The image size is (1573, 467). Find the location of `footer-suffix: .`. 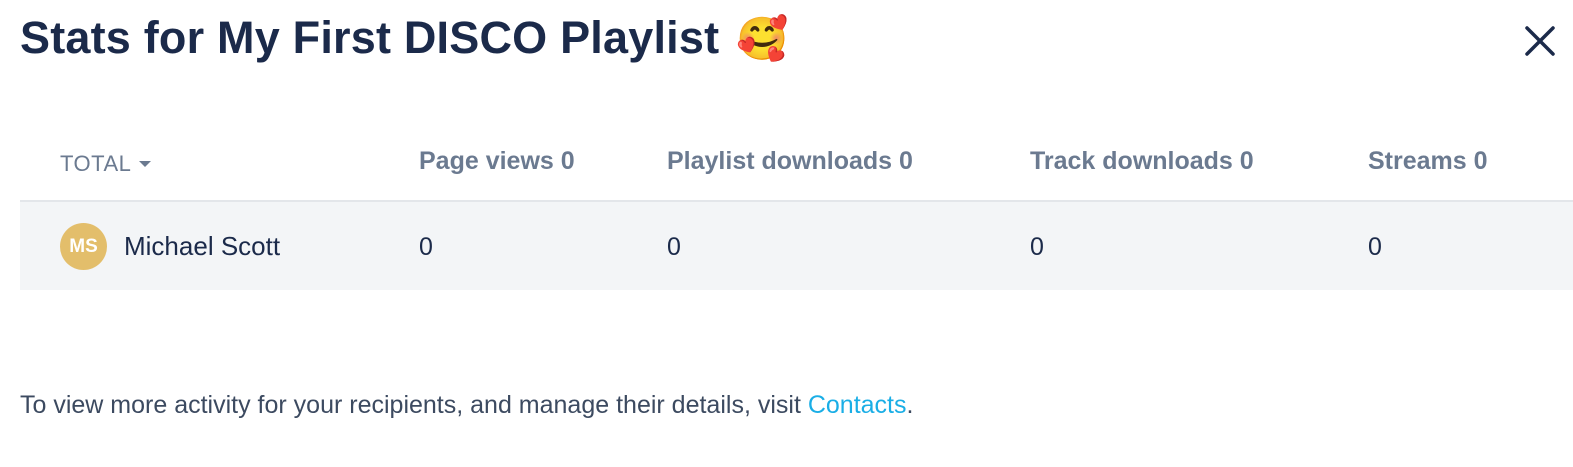

footer-suffix: . is located at coordinates (910, 405).